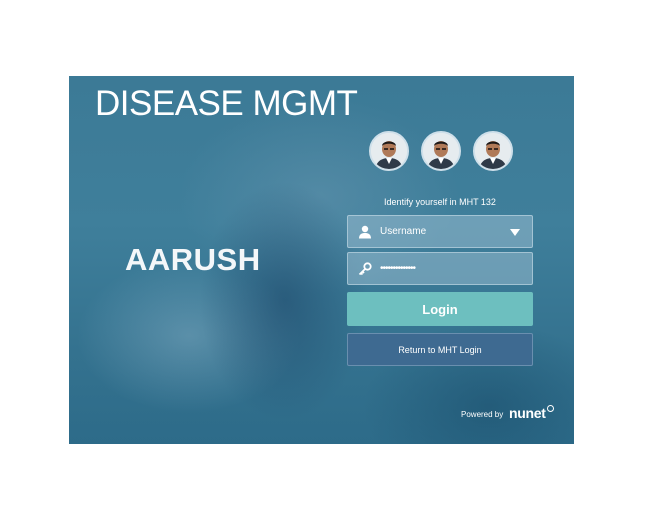 The width and height of the screenshot is (653, 512). Describe the element at coordinates (440, 349) in the screenshot. I see `return-to-mht-login-button: Return to MHT Login` at that location.